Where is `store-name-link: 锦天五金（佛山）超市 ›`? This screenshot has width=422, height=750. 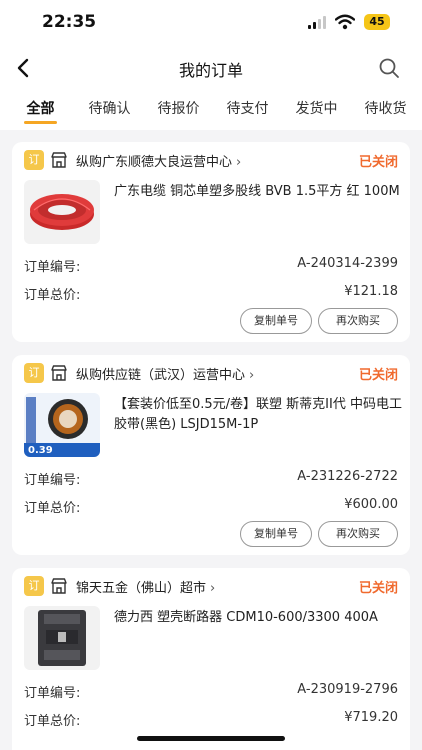
store-name-link: 锦天五金（佛山）超市 › is located at coordinates (145, 586).